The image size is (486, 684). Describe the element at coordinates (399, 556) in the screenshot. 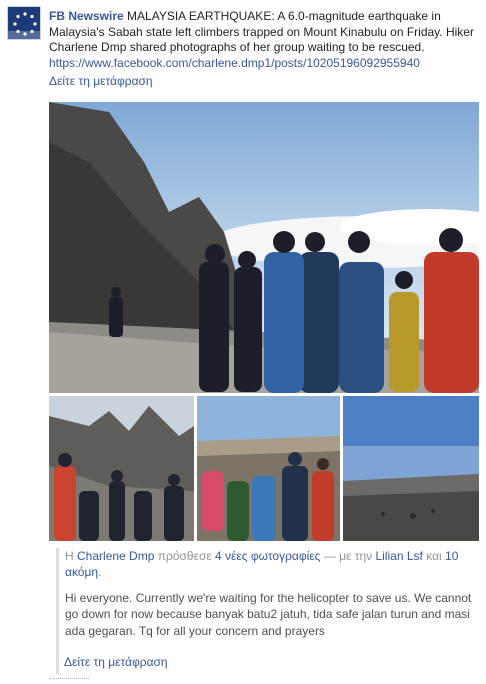

I see `tagged-user-link: Lilian Lsf` at that location.